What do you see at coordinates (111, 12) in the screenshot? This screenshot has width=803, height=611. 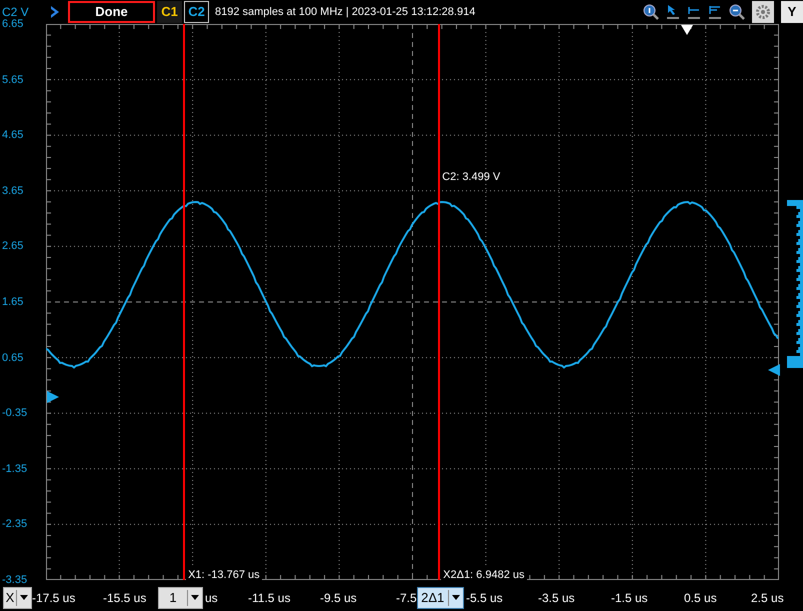 I see `status-badge: Done` at bounding box center [111, 12].